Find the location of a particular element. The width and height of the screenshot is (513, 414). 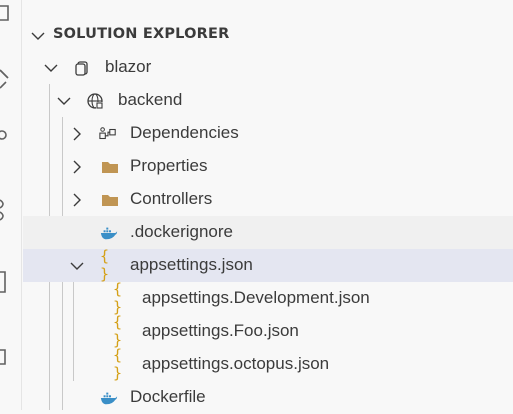

run-debug-icon is located at coordinates (6, 210).